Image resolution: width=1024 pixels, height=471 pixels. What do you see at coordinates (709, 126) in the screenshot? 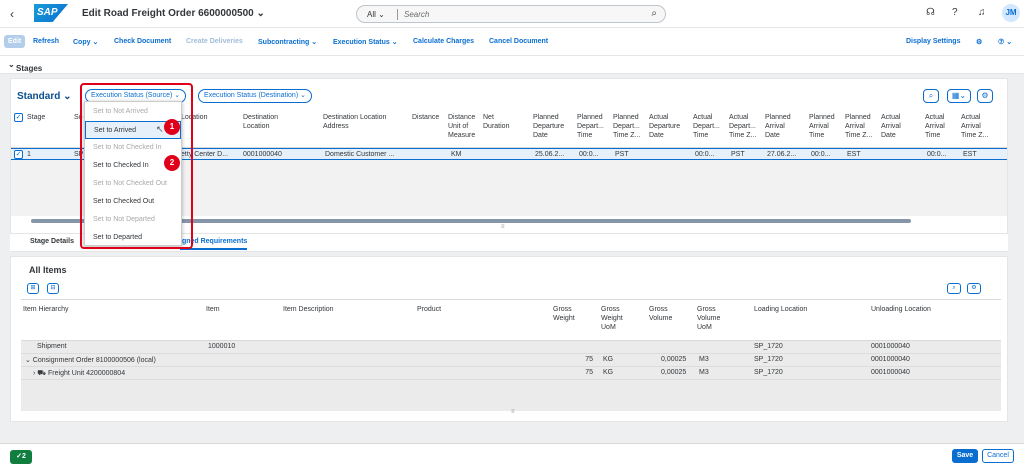
I see `col-actual-dep-time: Actual Depart... Time` at bounding box center [709, 126].